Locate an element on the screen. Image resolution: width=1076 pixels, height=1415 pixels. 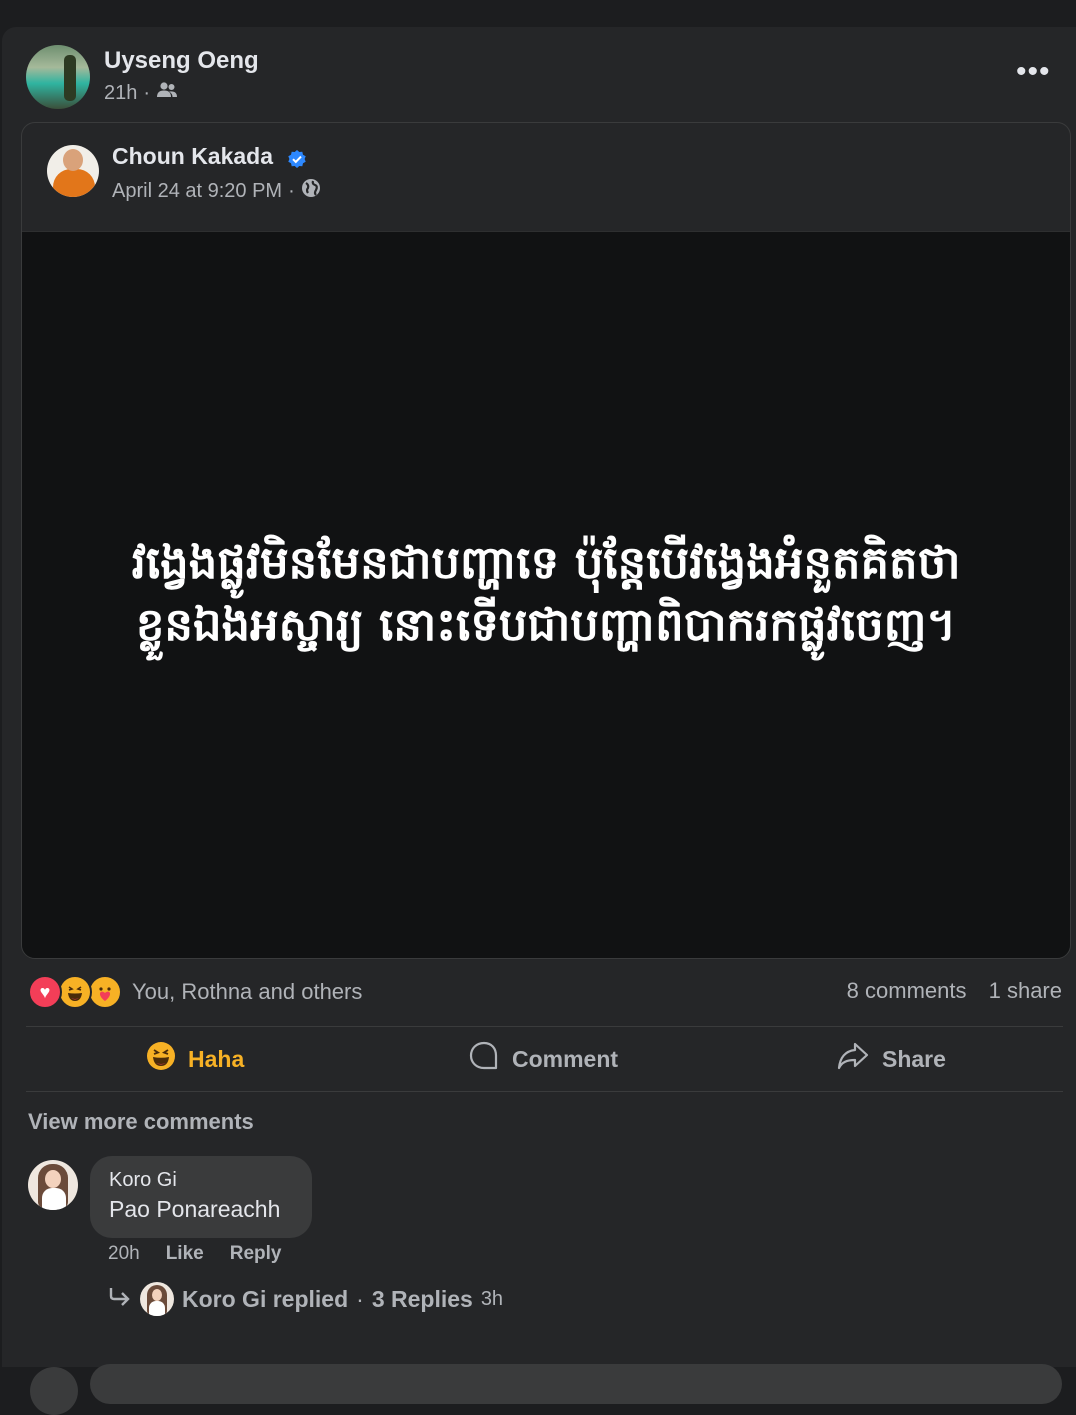
post-time: 21h is located at coordinates (120, 93).